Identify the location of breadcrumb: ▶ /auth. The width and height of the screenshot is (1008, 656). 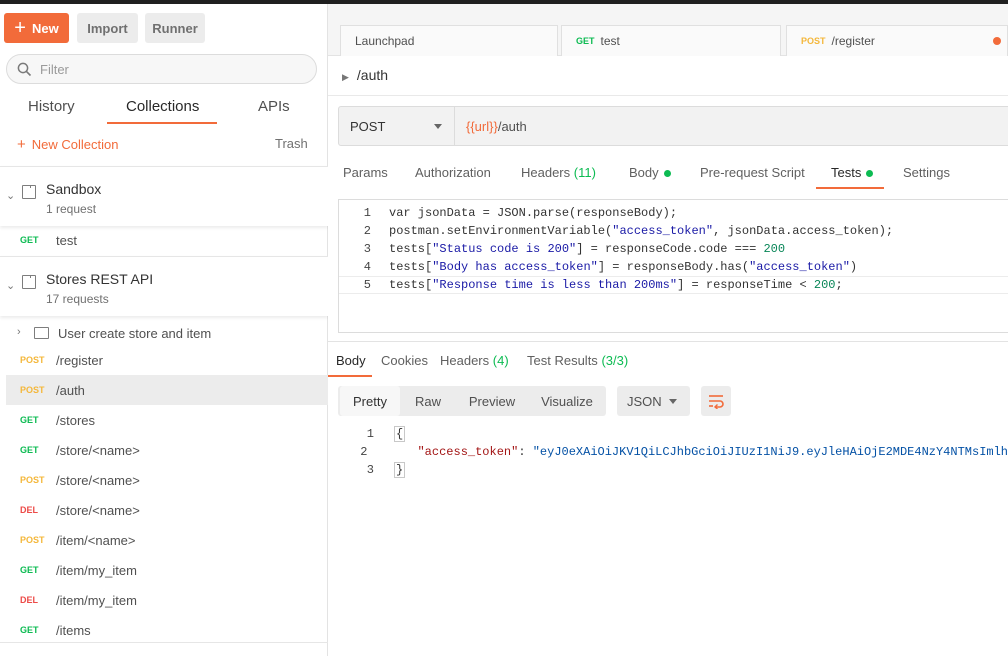
(365, 75).